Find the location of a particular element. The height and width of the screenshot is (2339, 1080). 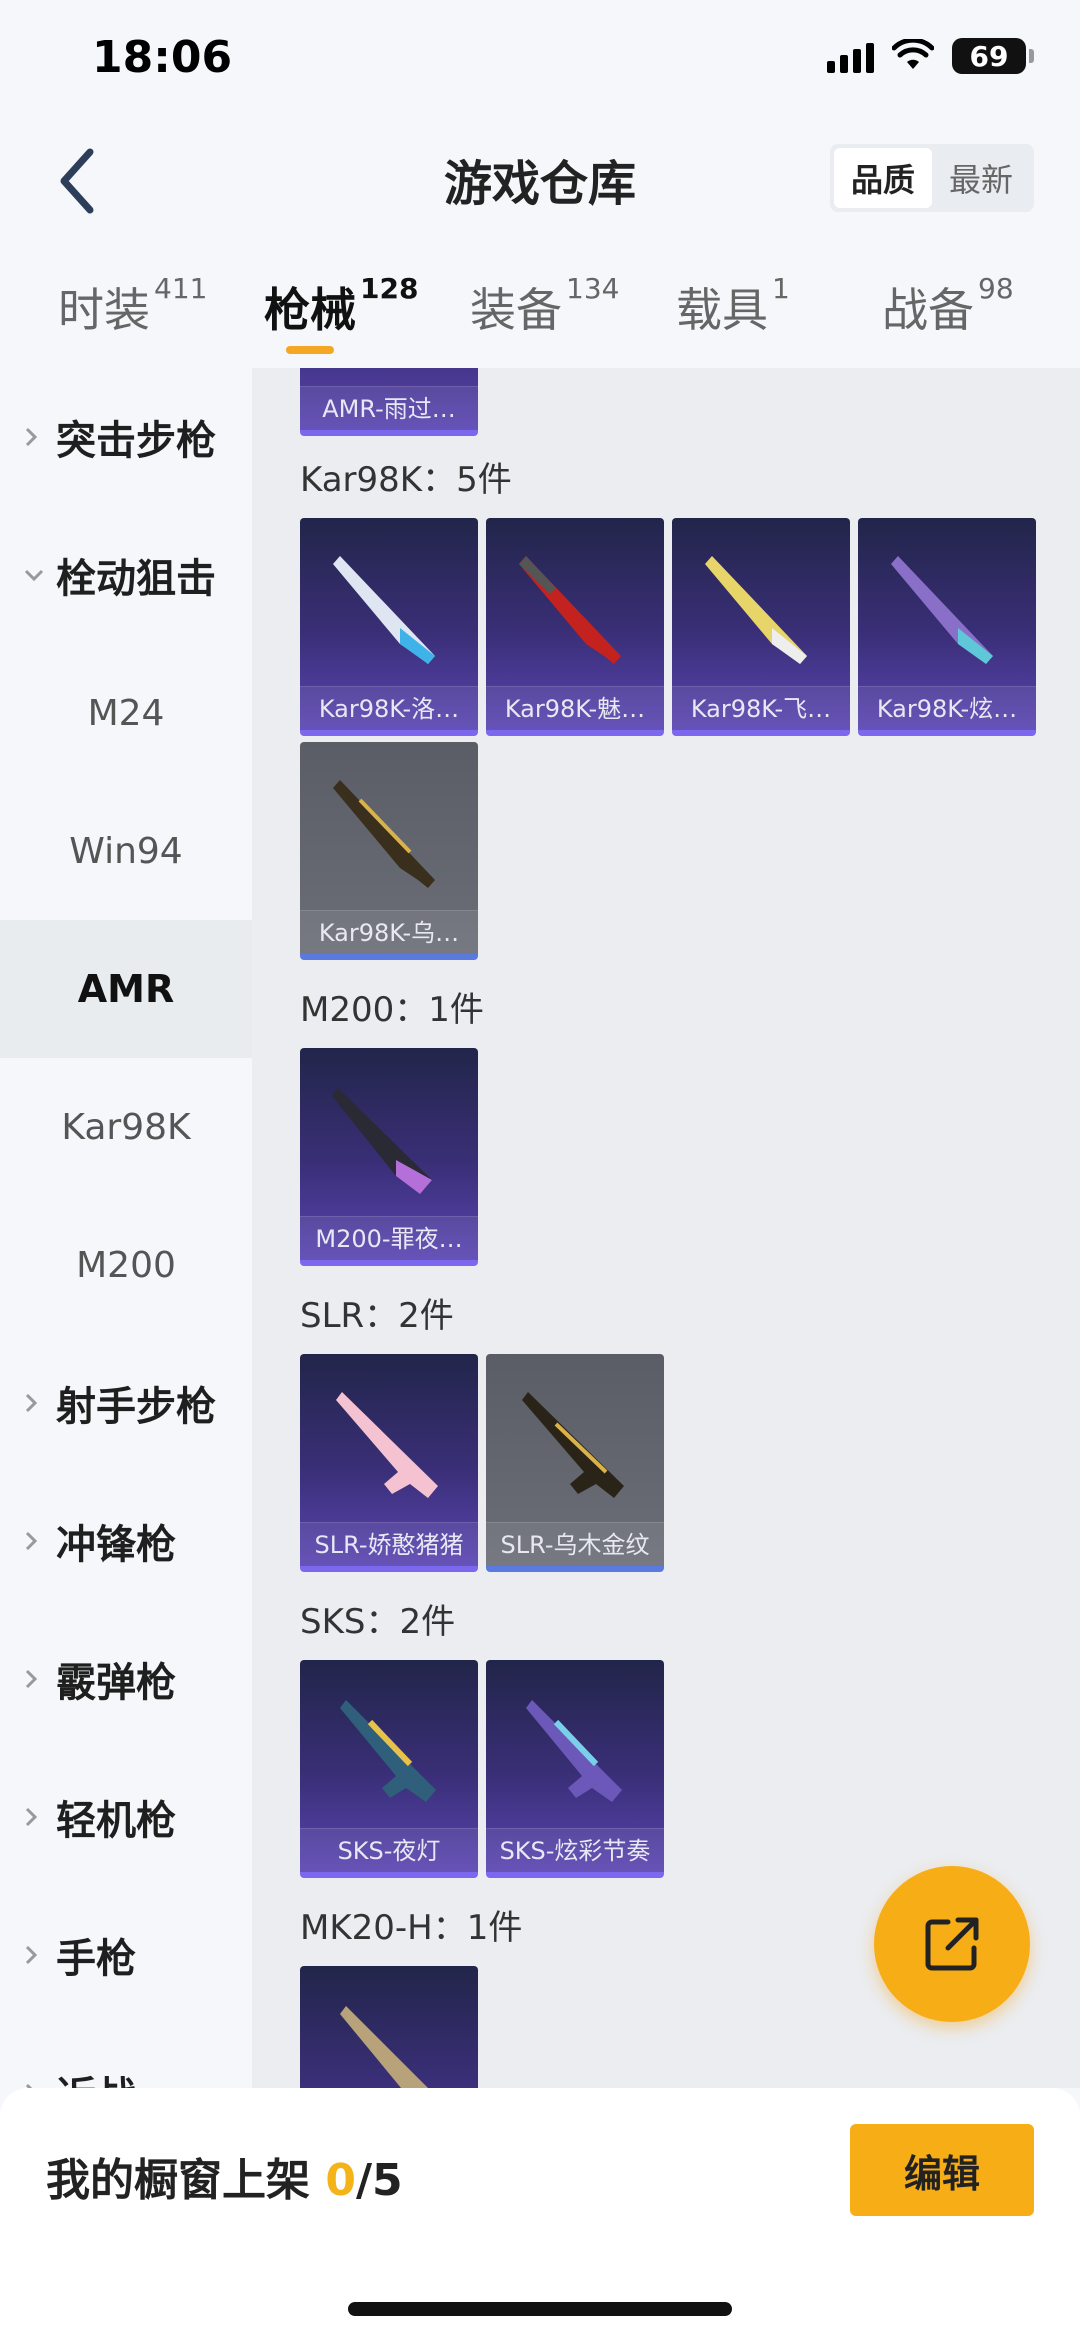

header: 游戏仓库 品质 最新 is located at coordinates (540, 180).